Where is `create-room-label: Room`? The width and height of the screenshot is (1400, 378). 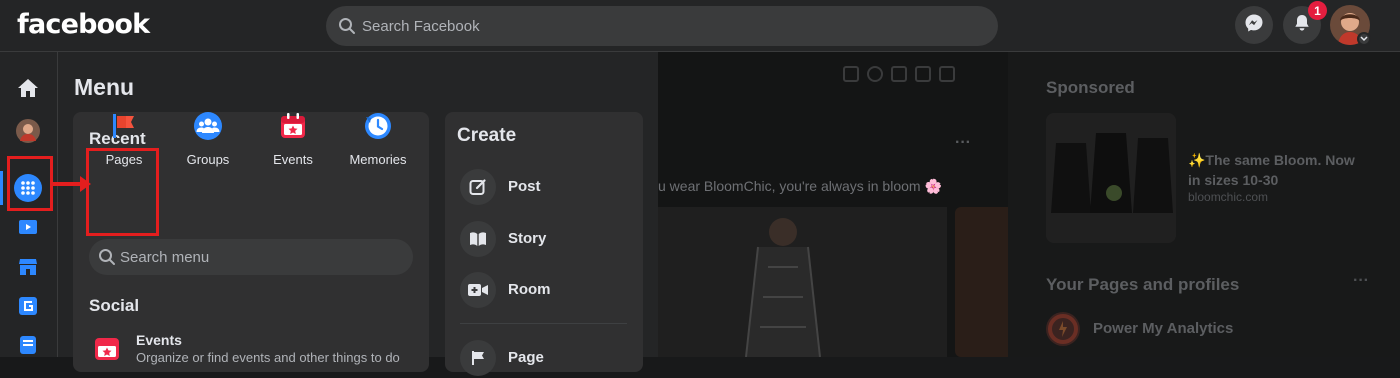
create-room-label: Room is located at coordinates (529, 289).